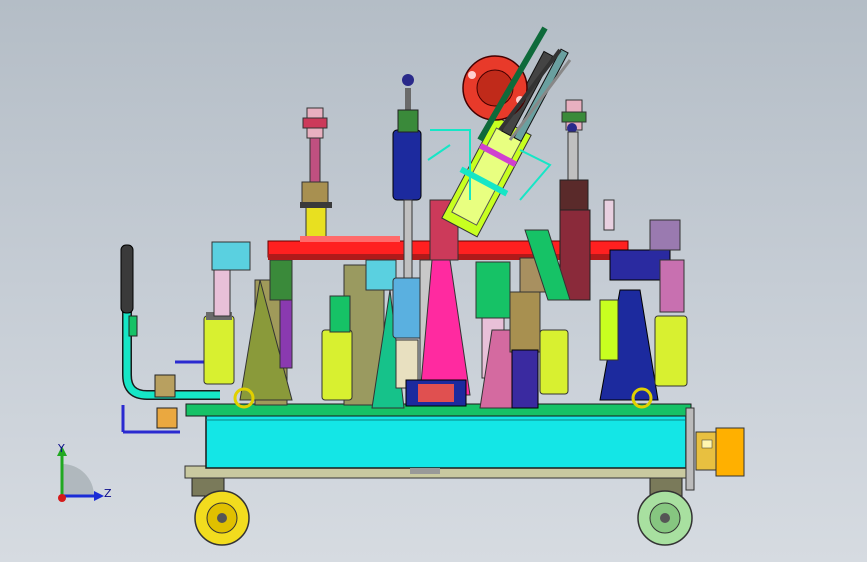  I want to click on left-caster, so click(220, 507).